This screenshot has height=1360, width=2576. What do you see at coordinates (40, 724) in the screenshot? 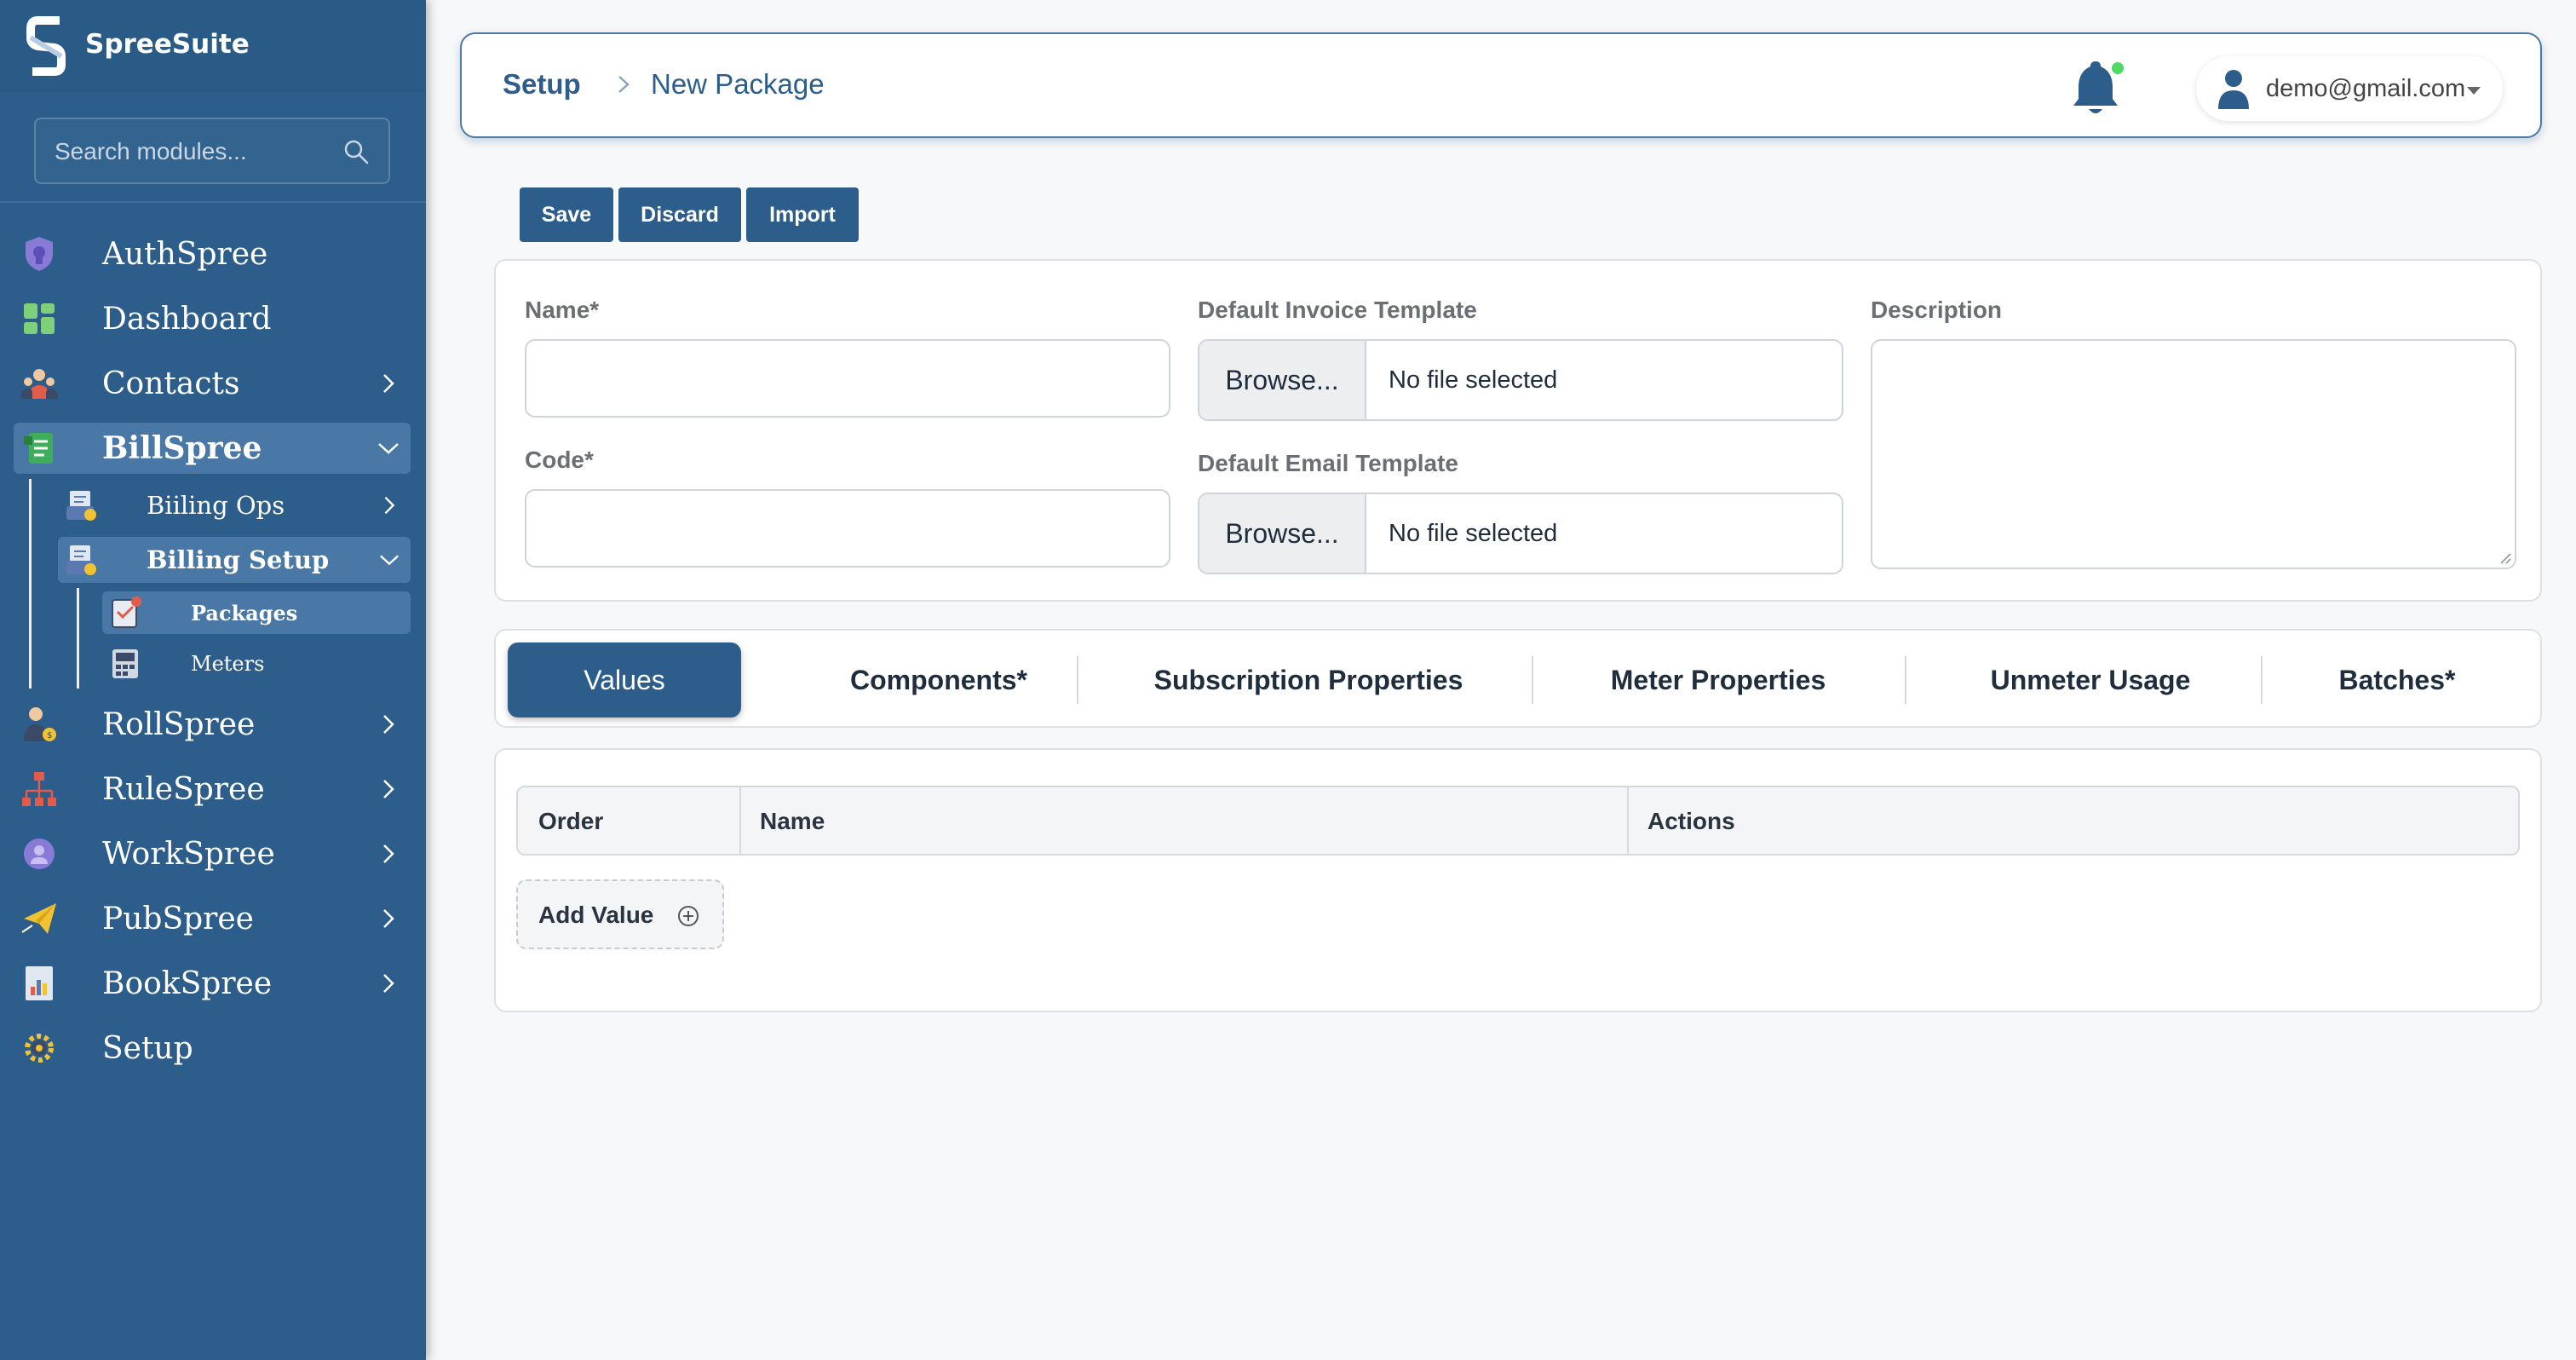
I see `rollspree-icon: $` at bounding box center [40, 724].